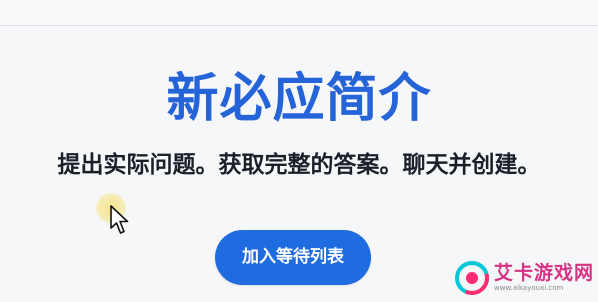 This screenshot has width=598, height=302. I want to click on watermark-subtext: www.aikayouxi.com, so click(529, 288).